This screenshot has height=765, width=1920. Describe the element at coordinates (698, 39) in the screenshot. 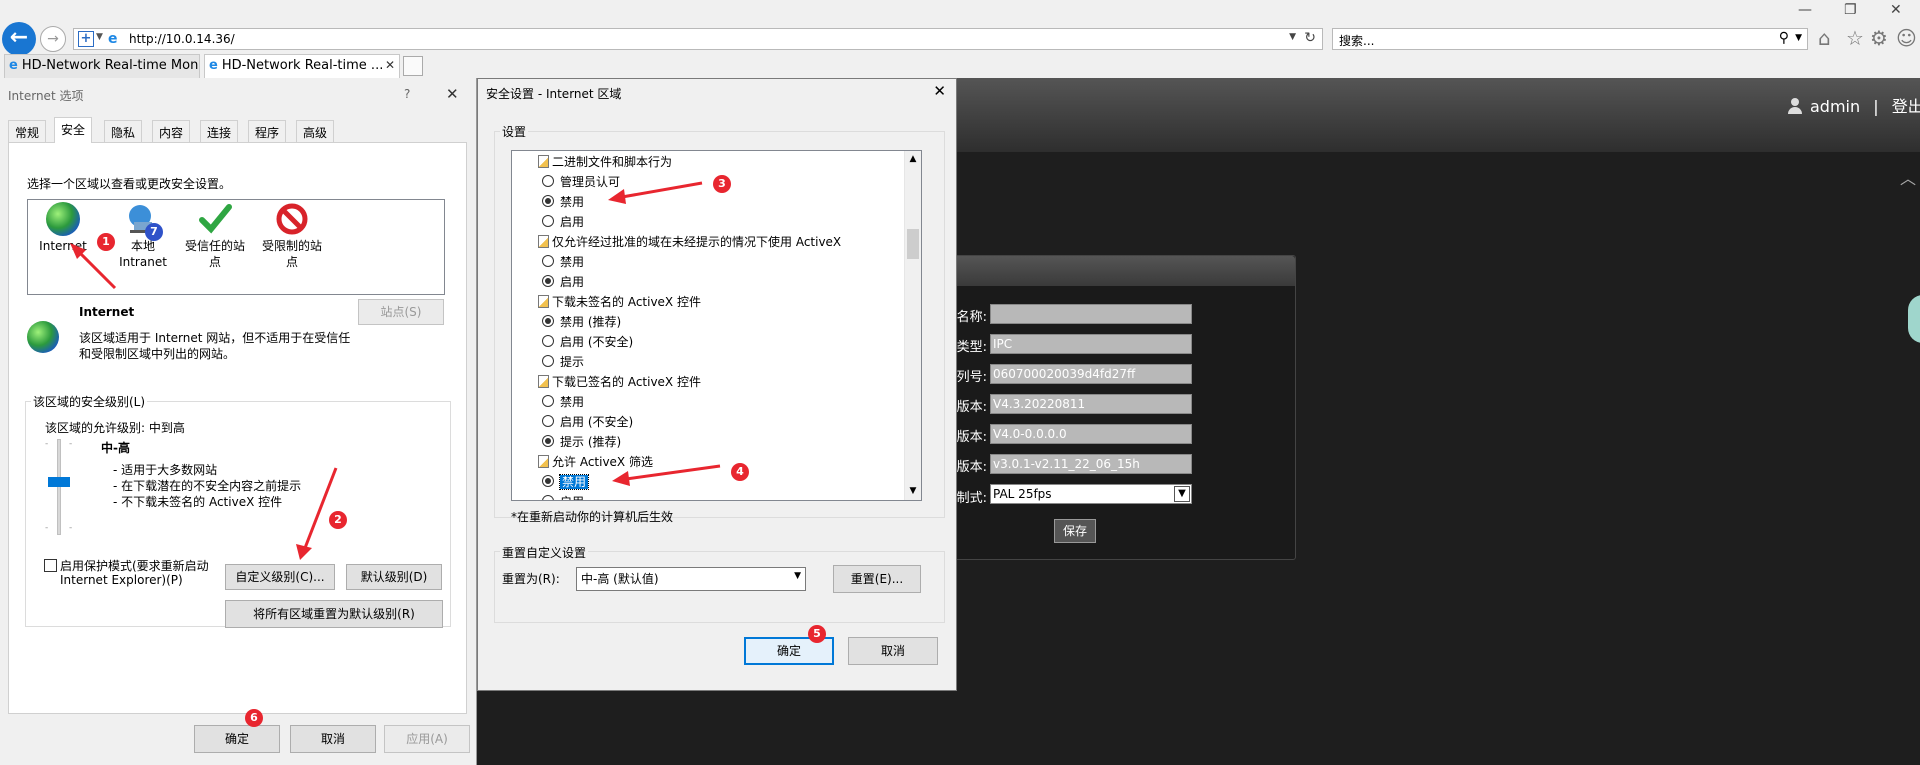

I see `address-bar: + ▼ e http://10.0.14.36/ ▼ ↻` at that location.